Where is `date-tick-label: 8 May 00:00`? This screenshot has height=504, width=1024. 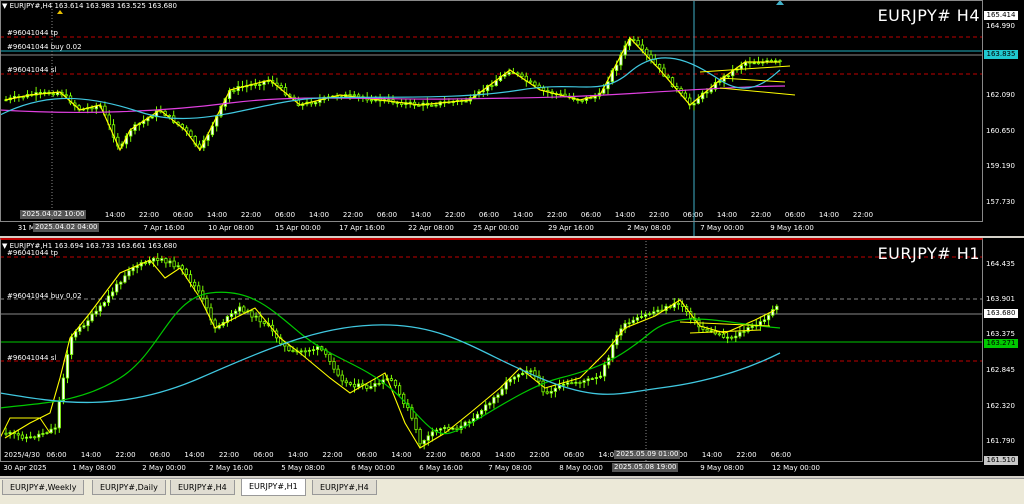 date-tick-label: 8 May 00:00 is located at coordinates (581, 468).